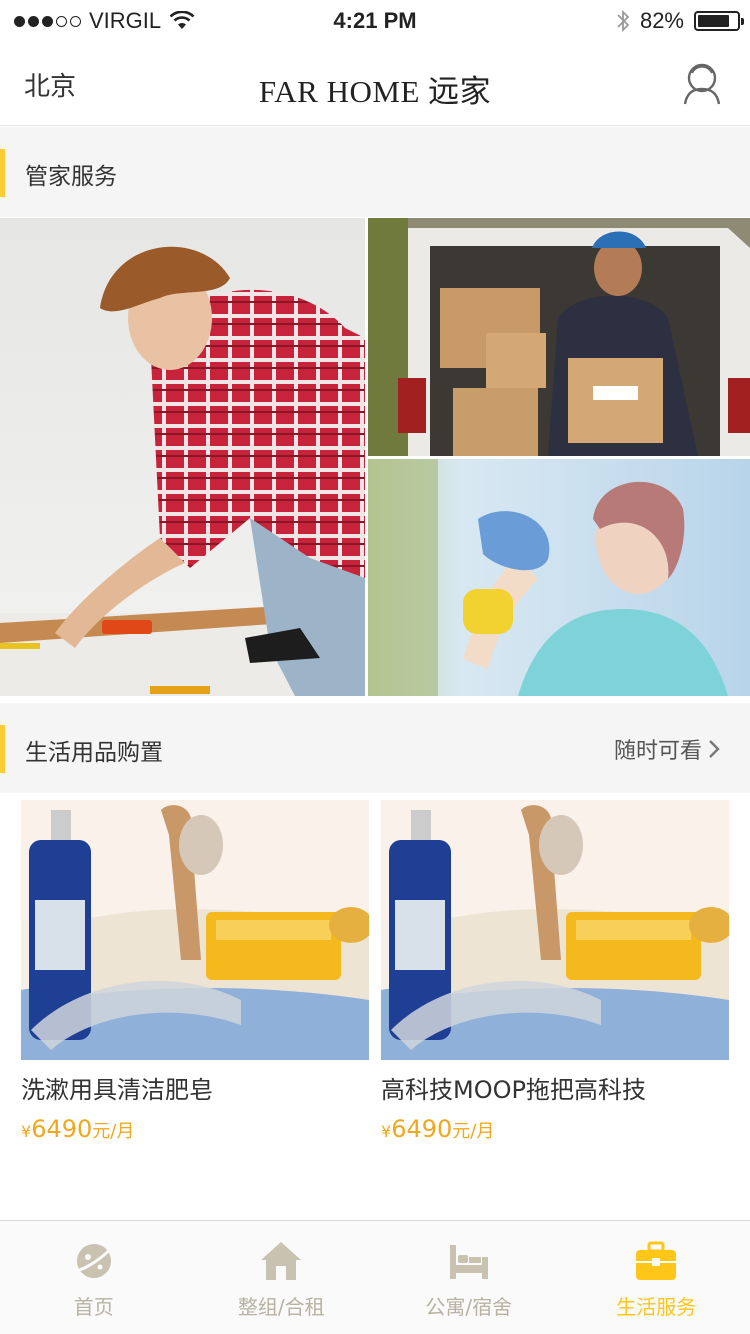  What do you see at coordinates (657, 751) in the screenshot?
I see `see-more-label: 随时可看` at bounding box center [657, 751].